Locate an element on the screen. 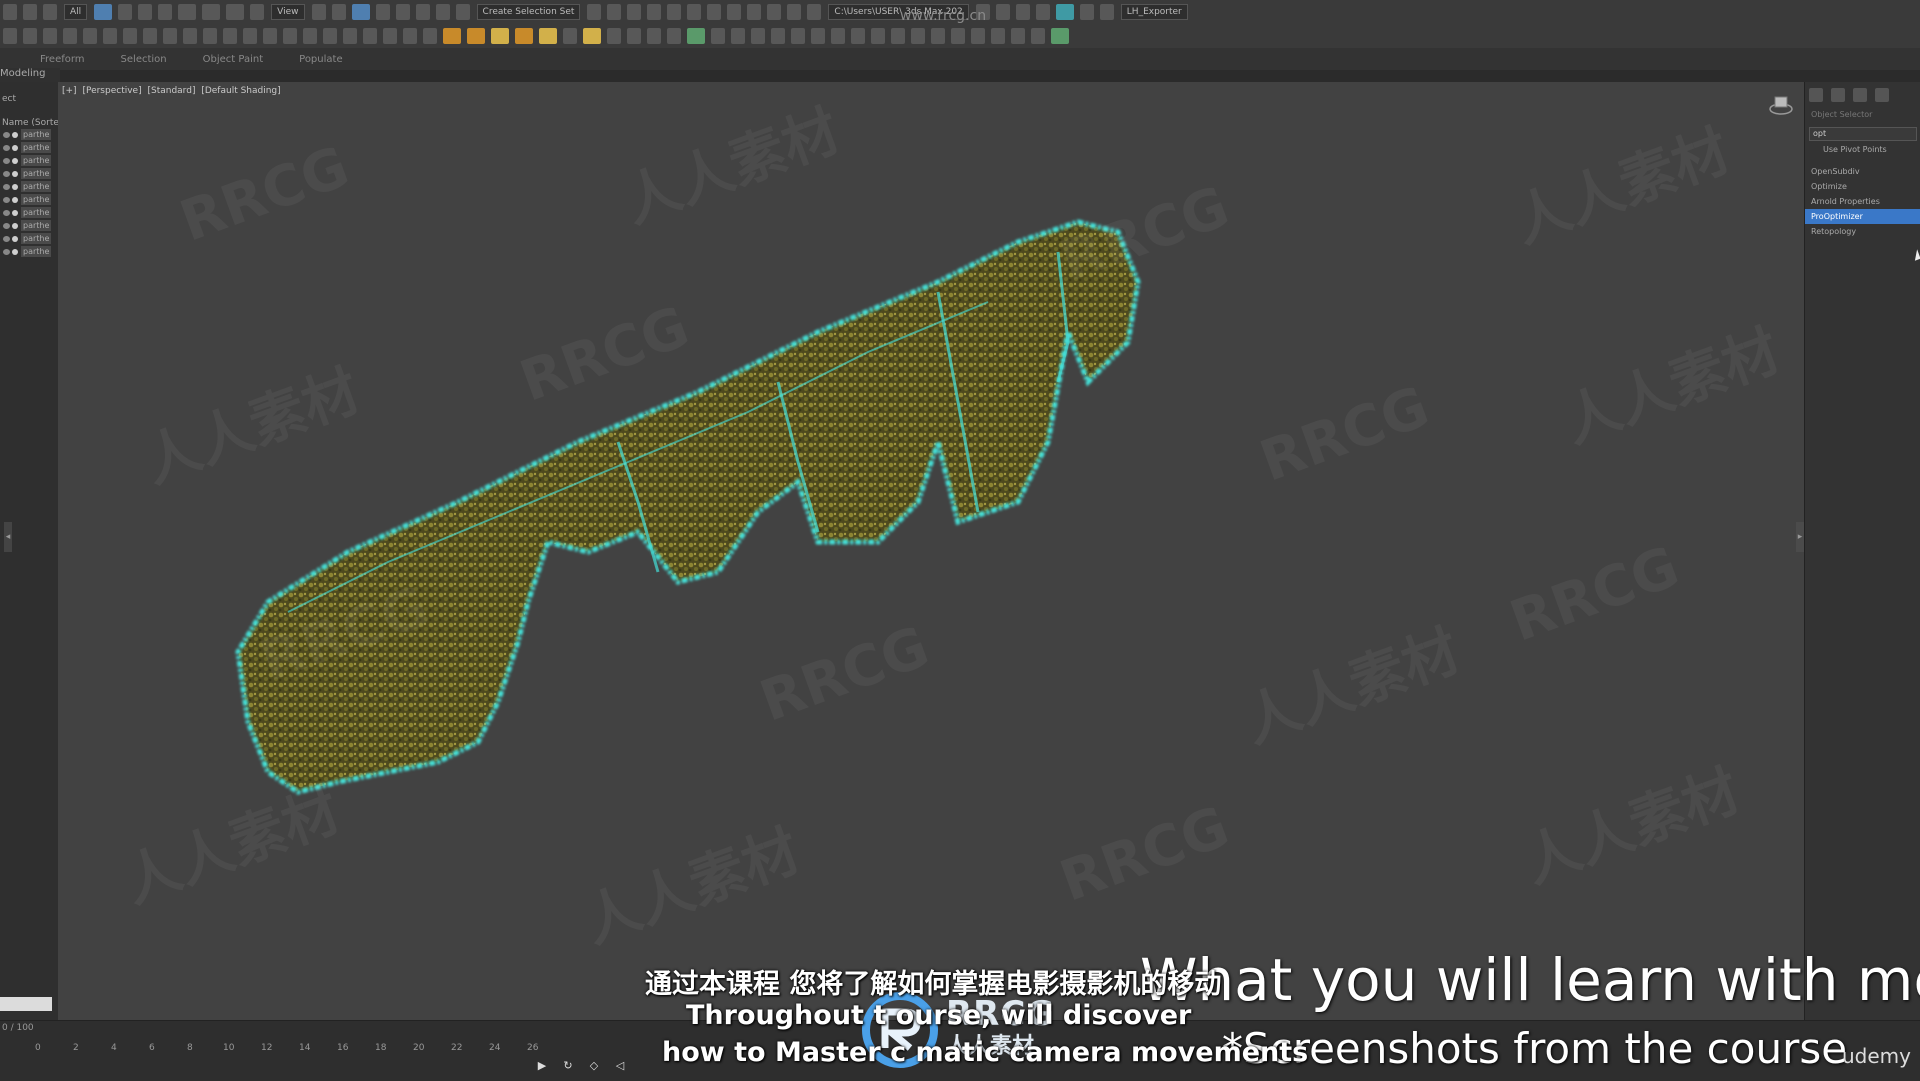 Image resolution: width=1920 pixels, height=1081 pixels. tool-icon-c is located at coordinates (938, 36).